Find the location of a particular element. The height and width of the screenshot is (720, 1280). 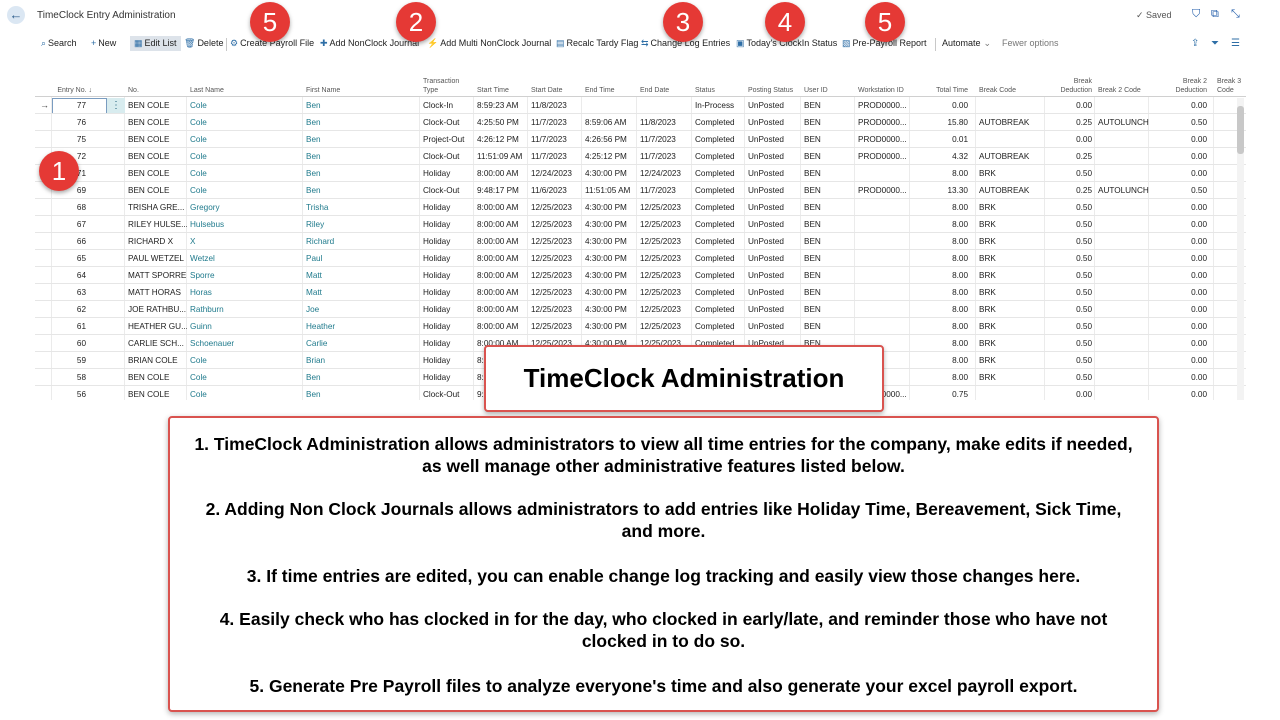

table-cell: 76 is located at coordinates (70, 122).